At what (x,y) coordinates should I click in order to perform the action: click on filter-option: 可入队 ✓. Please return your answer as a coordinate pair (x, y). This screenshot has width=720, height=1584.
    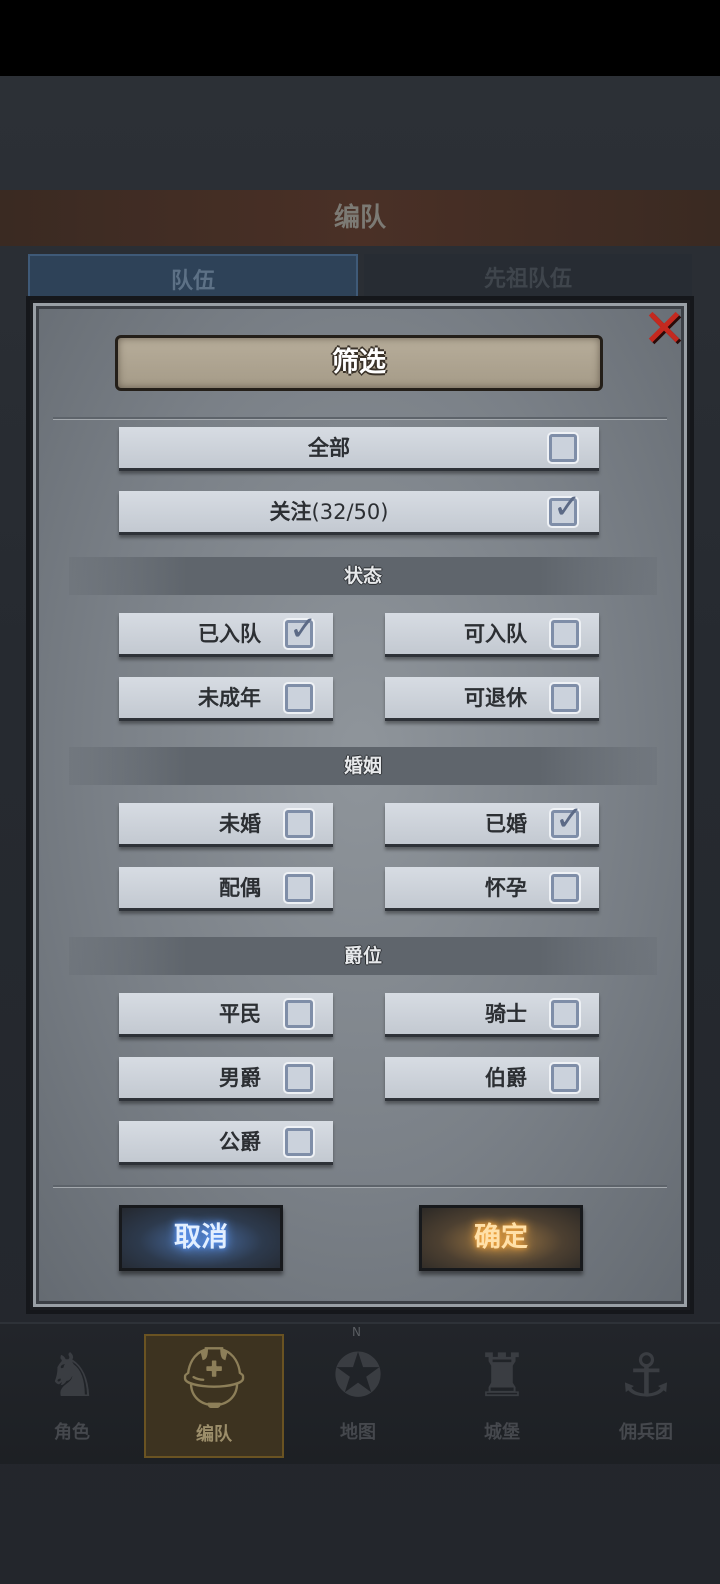
    Looking at the image, I should click on (492, 635).